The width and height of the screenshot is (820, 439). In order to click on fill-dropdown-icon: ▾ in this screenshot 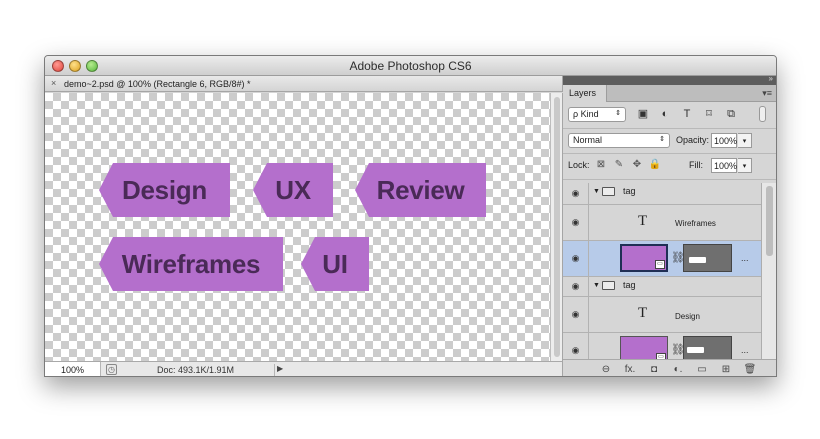, I will do `click(745, 165)`.